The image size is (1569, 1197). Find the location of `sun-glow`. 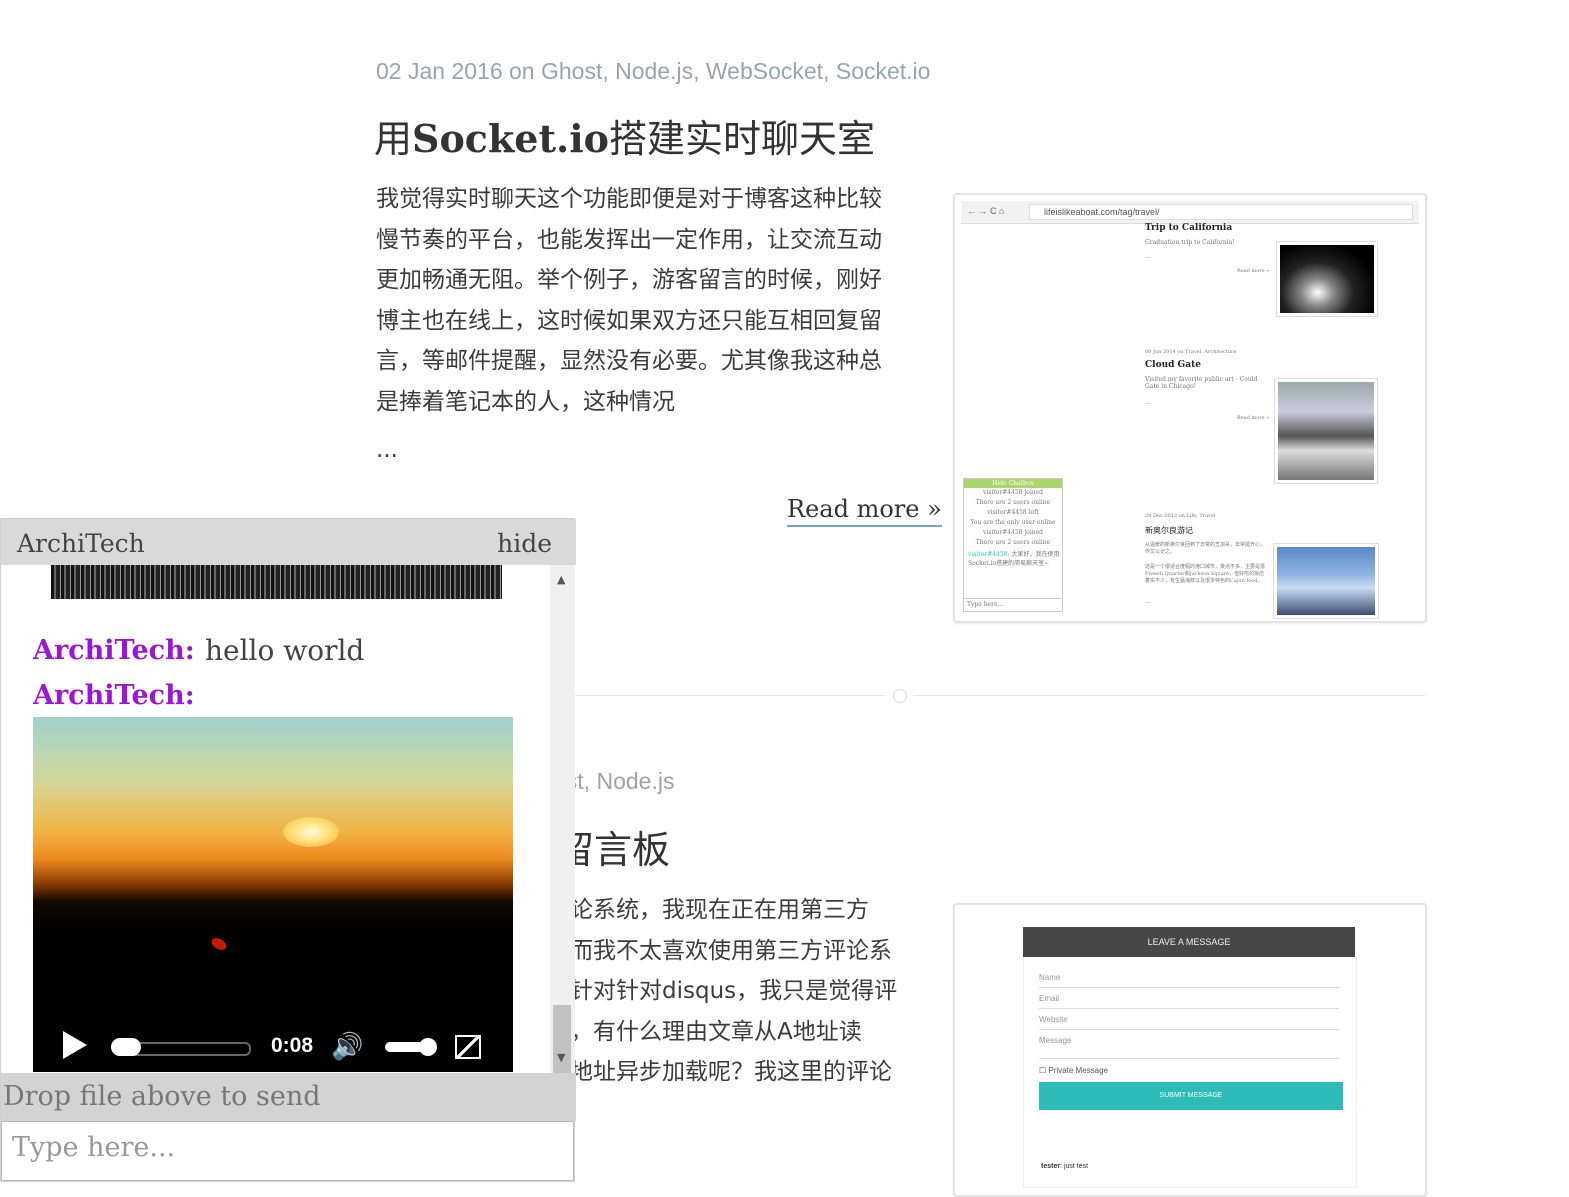

sun-glow is located at coordinates (311, 832).